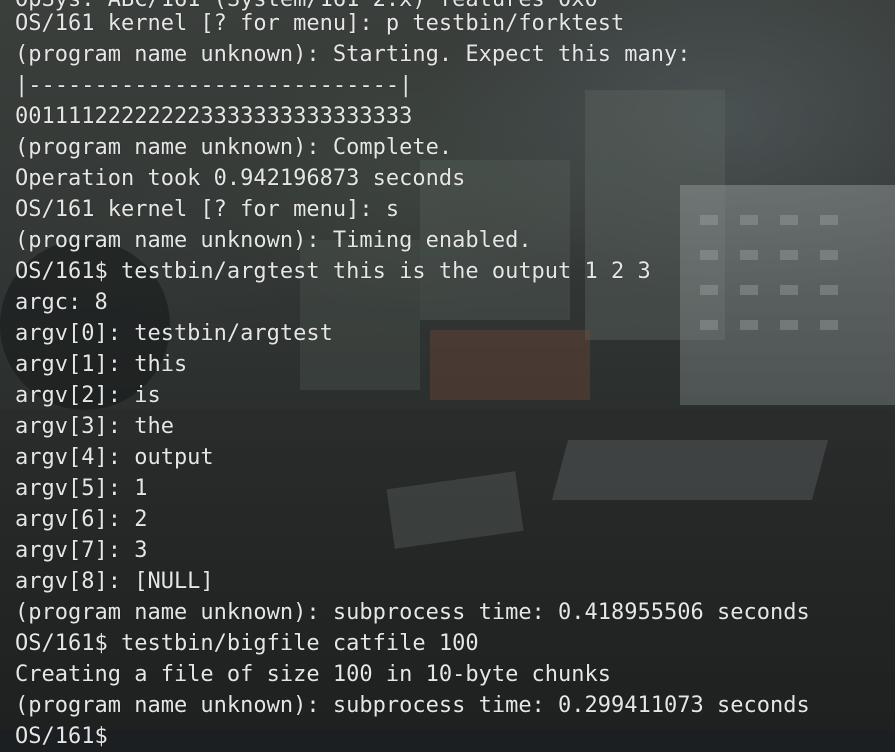  What do you see at coordinates (94, 426) in the screenshot?
I see `terminal-line: argv[3]: the` at bounding box center [94, 426].